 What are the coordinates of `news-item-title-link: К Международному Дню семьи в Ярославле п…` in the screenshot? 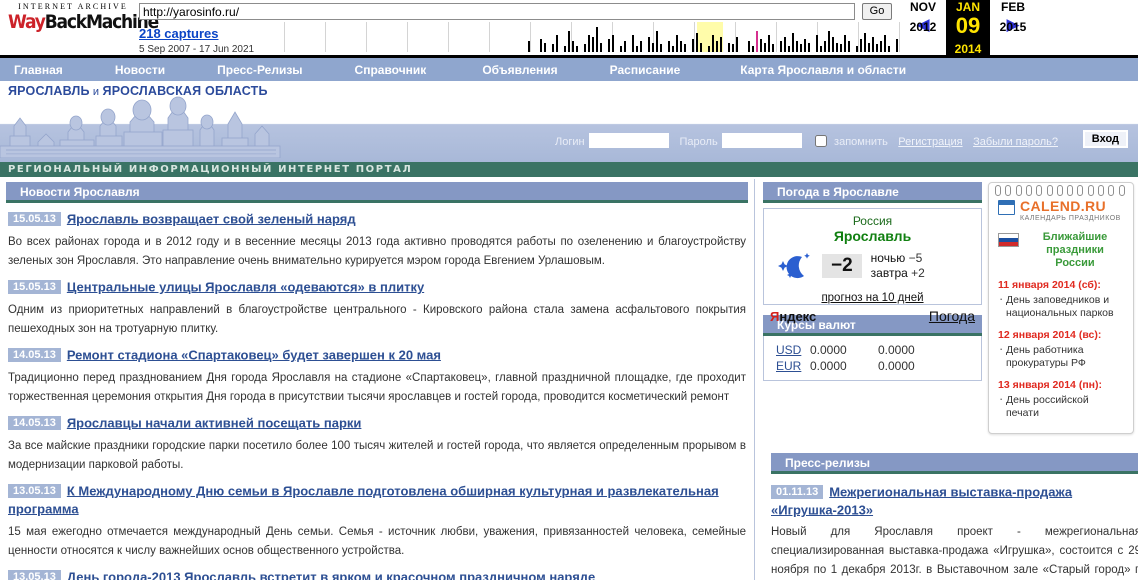 It's located at (363, 499).